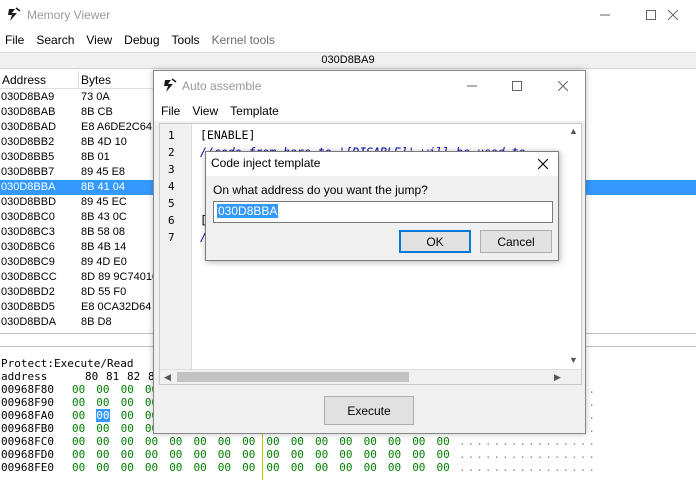 The image size is (696, 480). I want to click on ok-button: OK, so click(435, 241).